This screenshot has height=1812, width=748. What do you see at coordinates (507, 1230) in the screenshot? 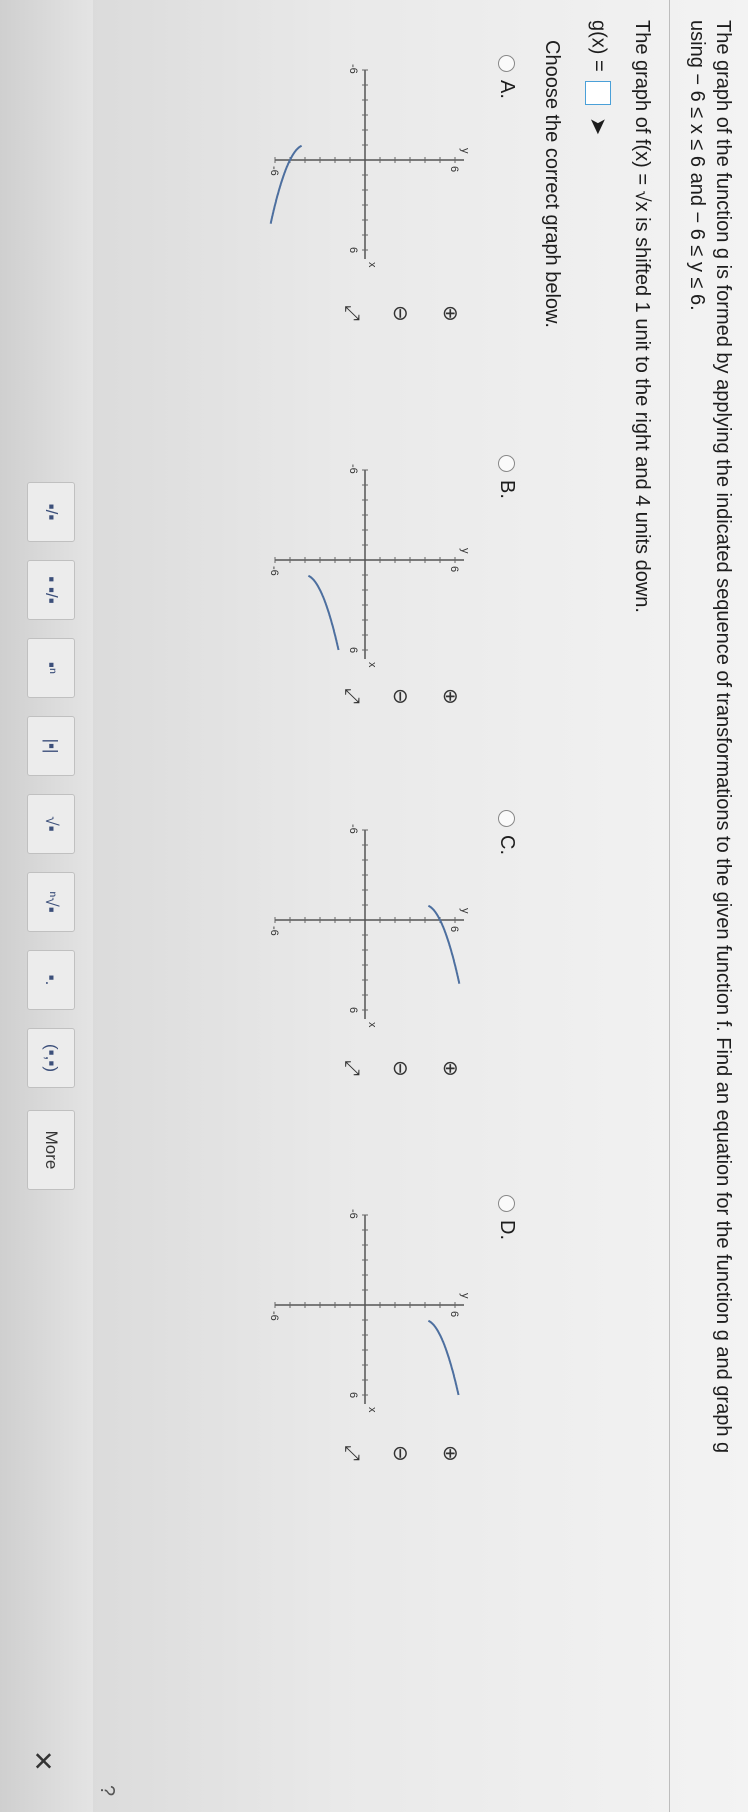
I see `option-d-label: D.` at bounding box center [507, 1230].